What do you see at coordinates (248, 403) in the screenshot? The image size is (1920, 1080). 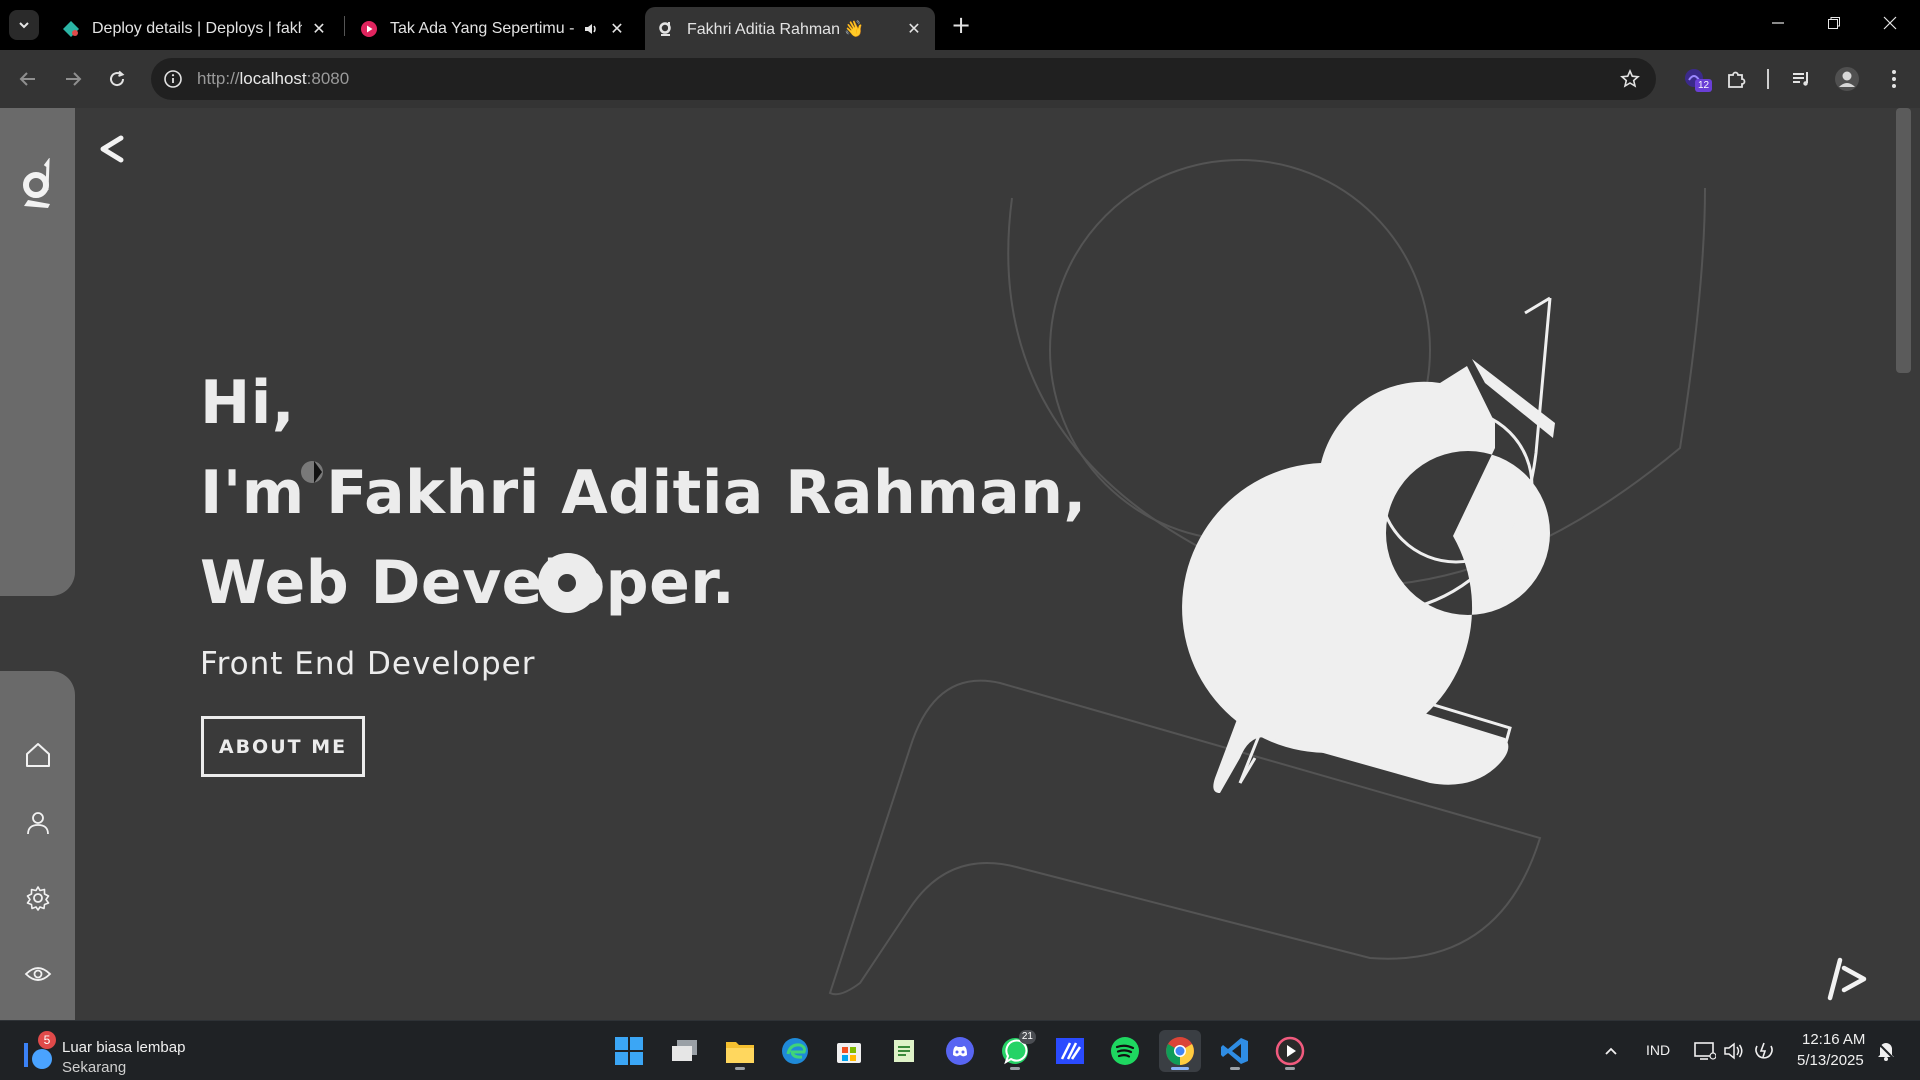 I see `hero-greeting: Hi,` at bounding box center [248, 403].